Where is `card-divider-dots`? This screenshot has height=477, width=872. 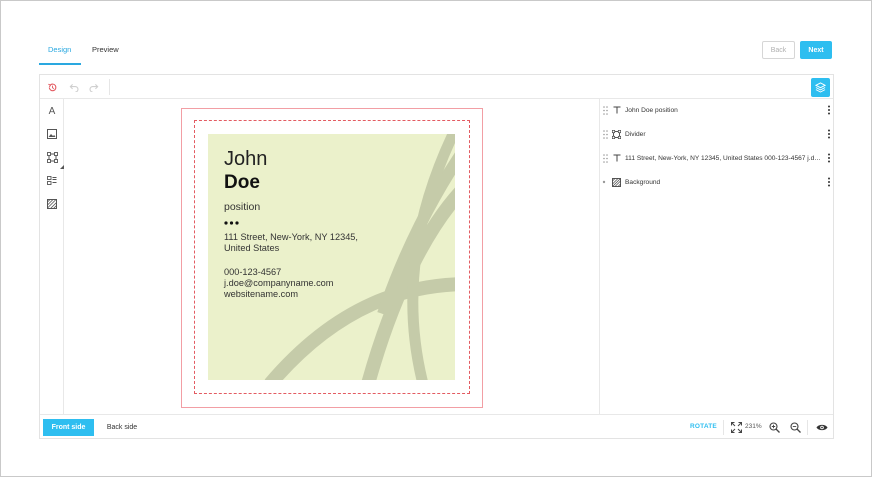
card-divider-dots is located at coordinates (232, 223).